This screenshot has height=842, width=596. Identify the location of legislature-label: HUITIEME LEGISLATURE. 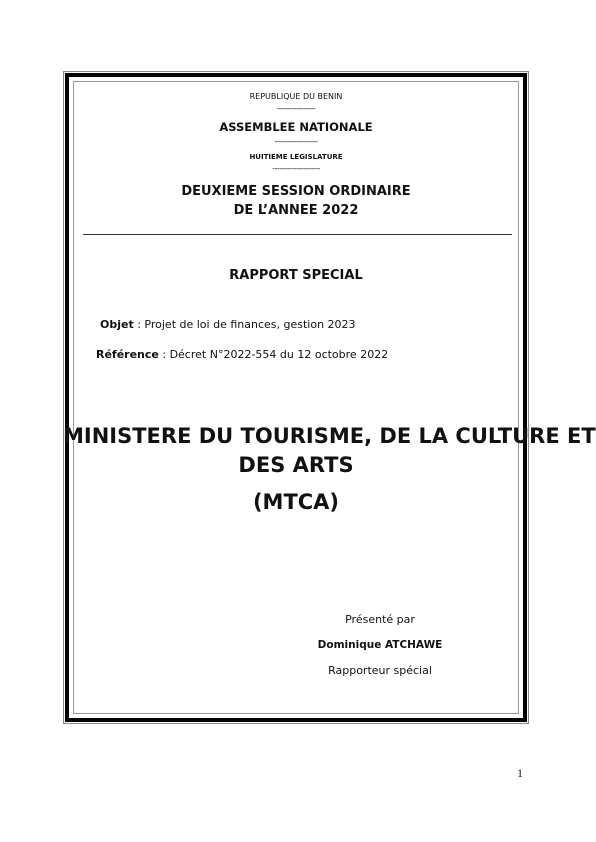
(296, 157).